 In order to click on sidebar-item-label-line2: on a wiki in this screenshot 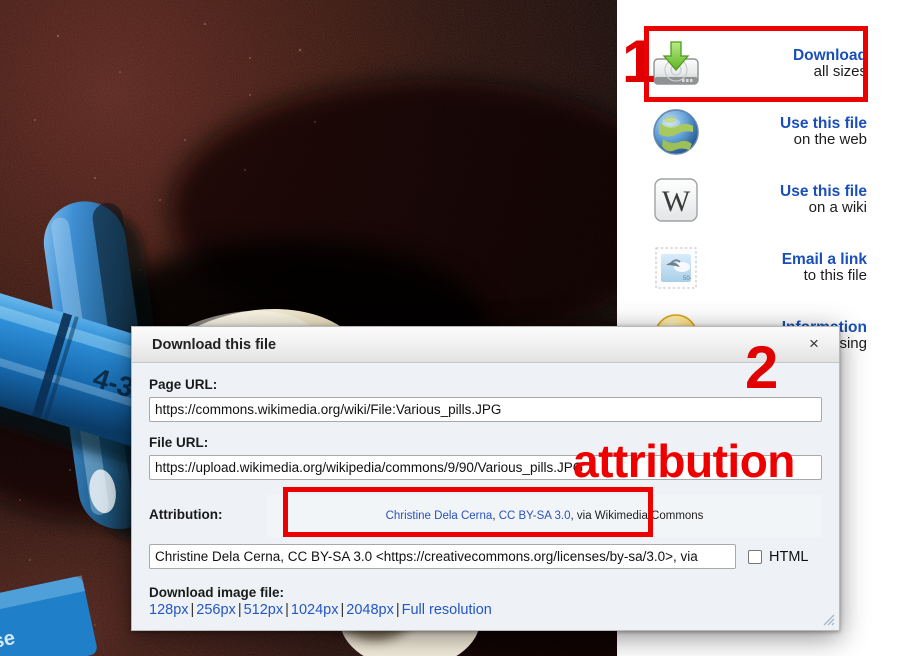, I will do `click(837, 208)`.